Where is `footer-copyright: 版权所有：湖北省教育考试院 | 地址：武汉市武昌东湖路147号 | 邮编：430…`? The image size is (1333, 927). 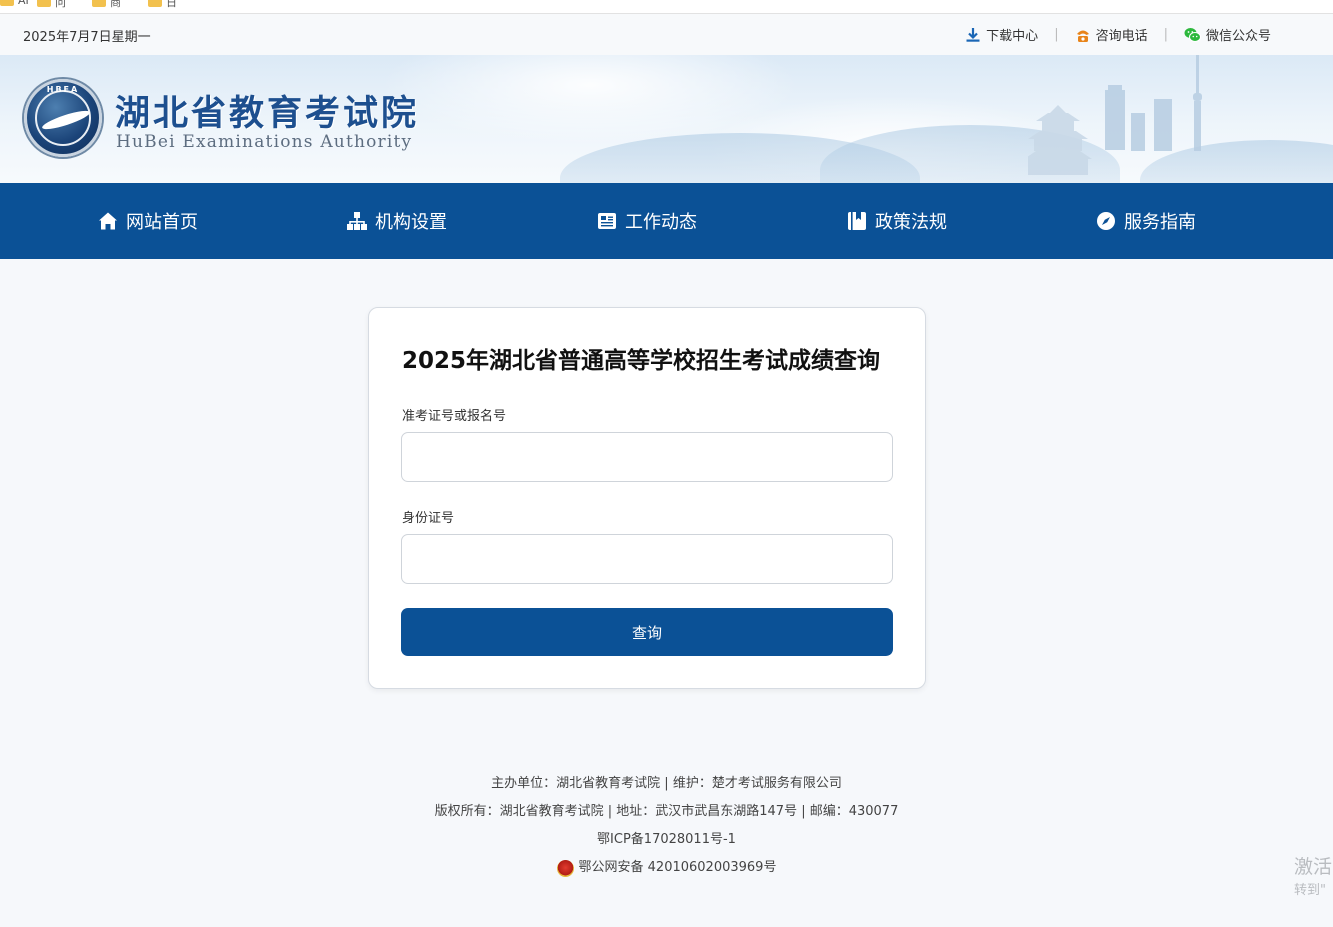
footer-copyright: 版权所有：湖北省教育考试院 | 地址：武汉市武昌东湖路147号 | 邮编：430… is located at coordinates (666, 811).